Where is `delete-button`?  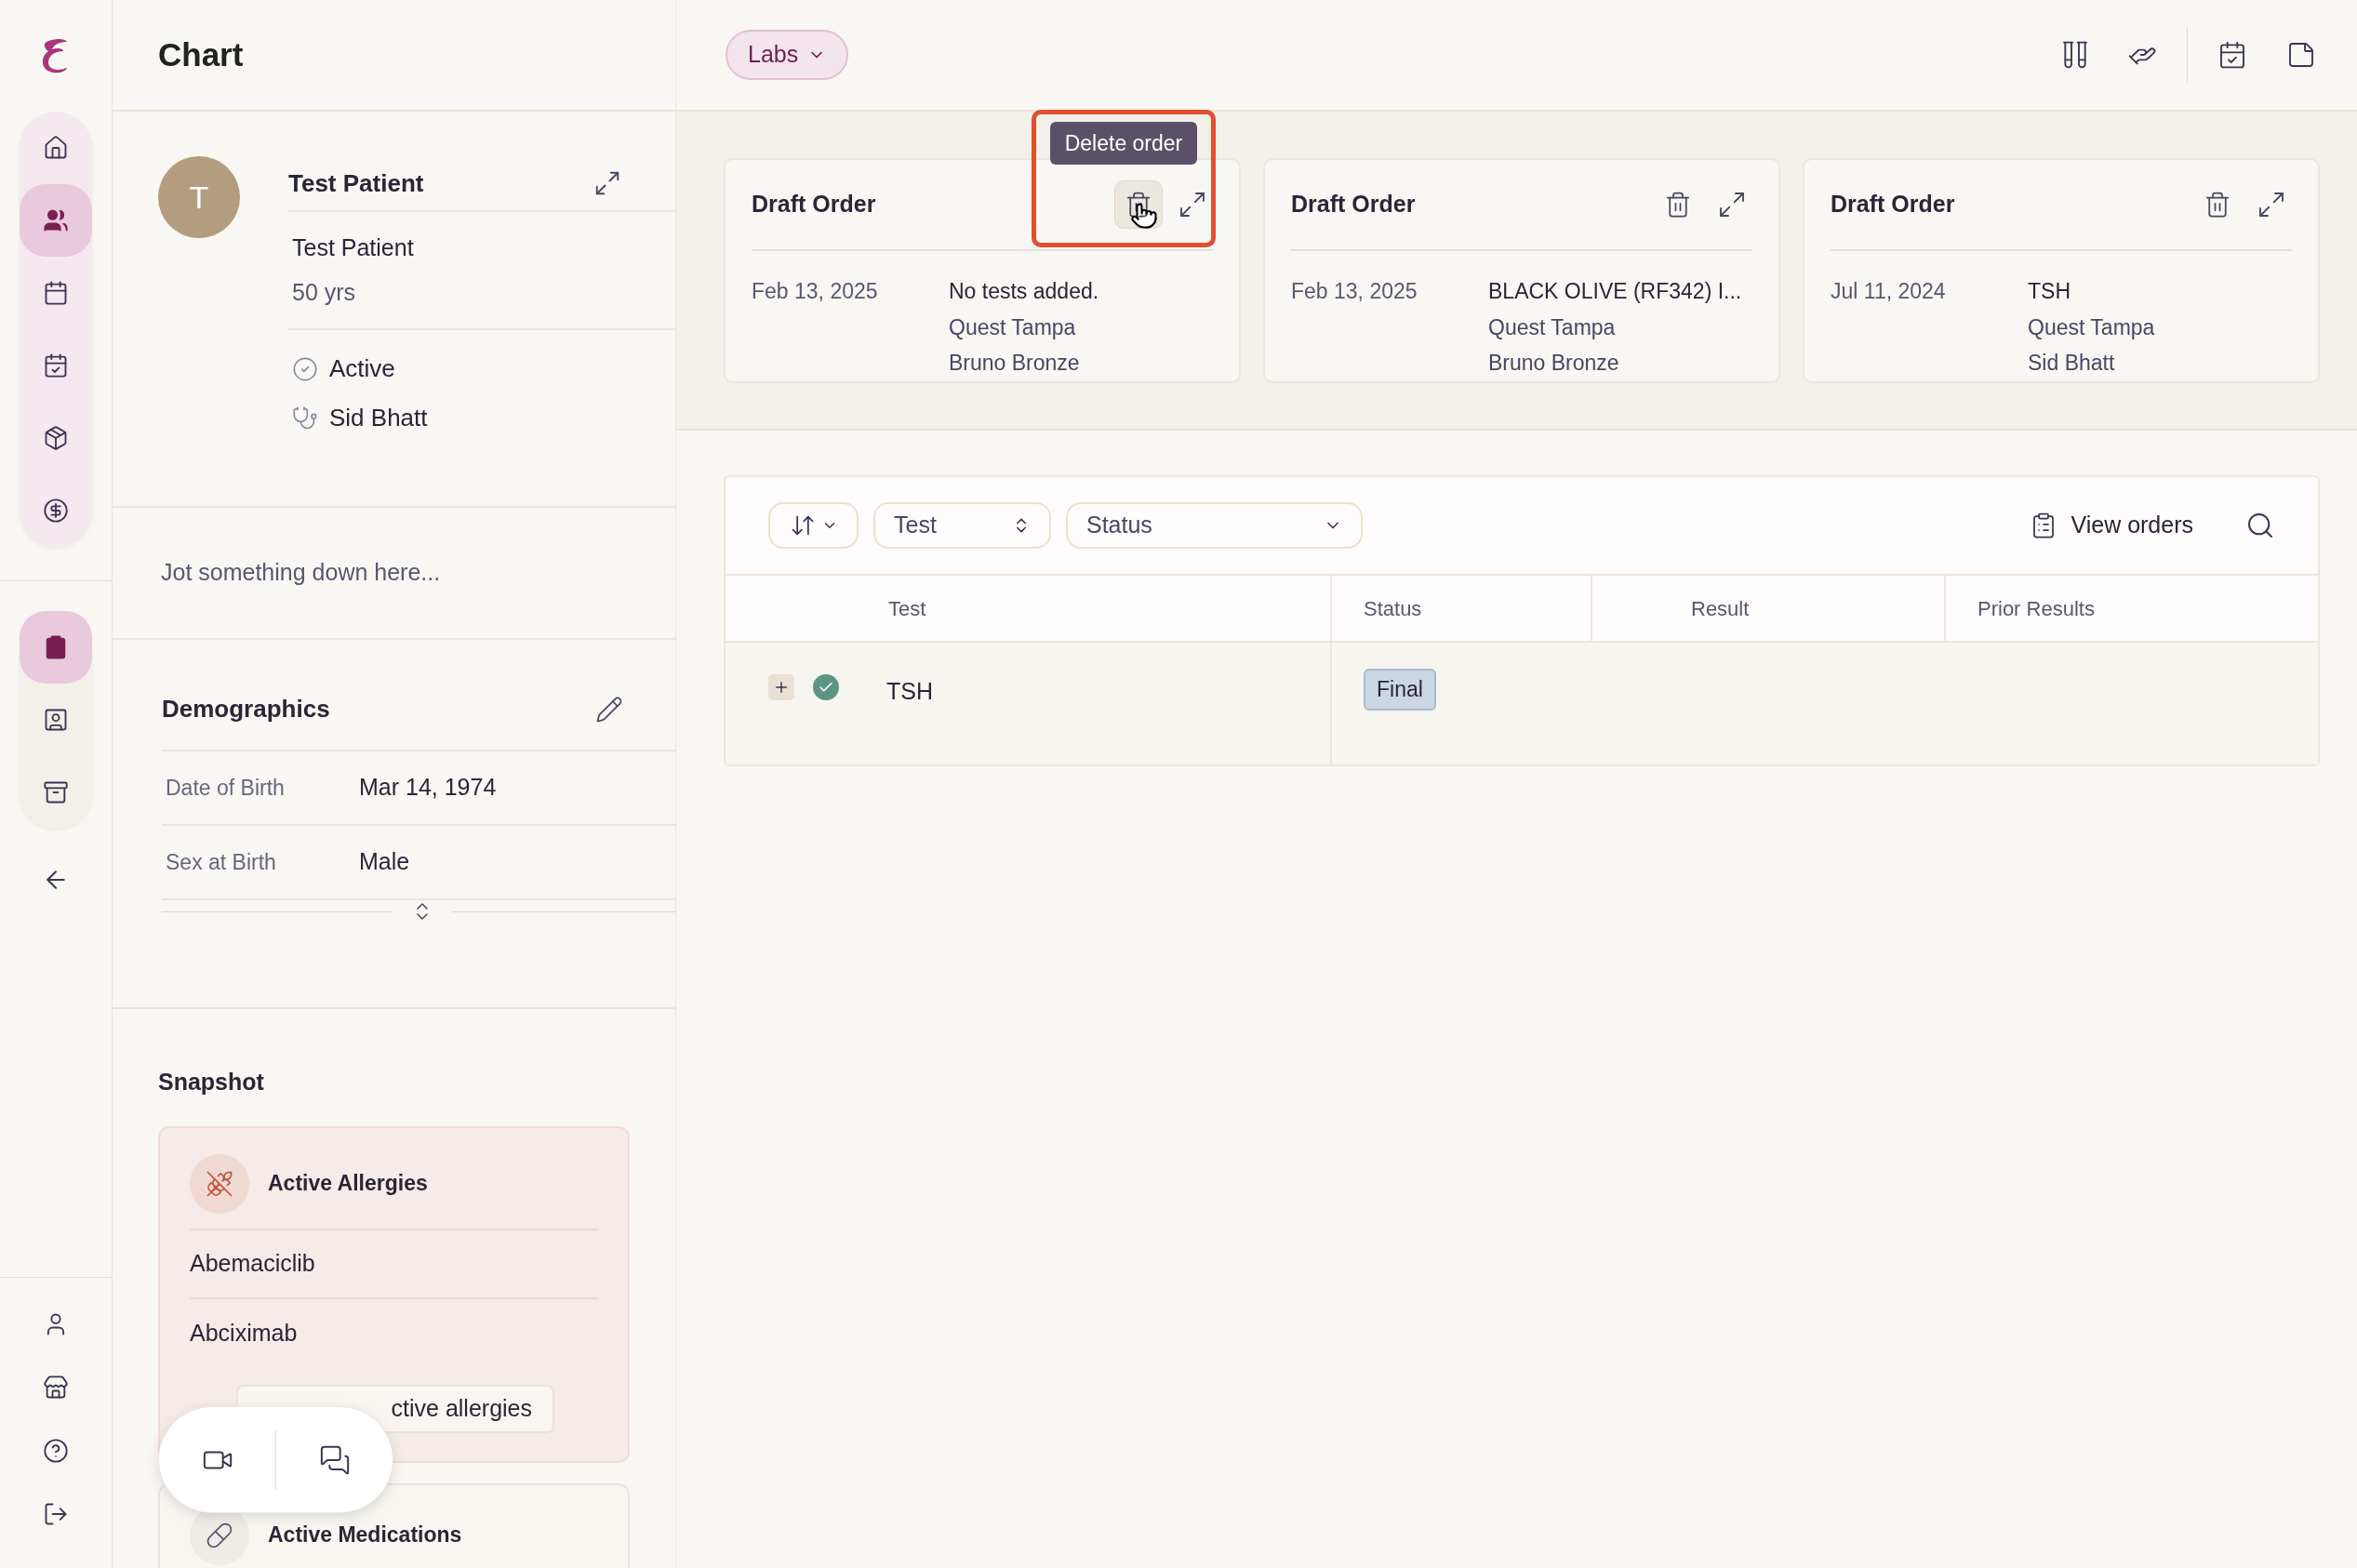
delete-button is located at coordinates (1138, 204).